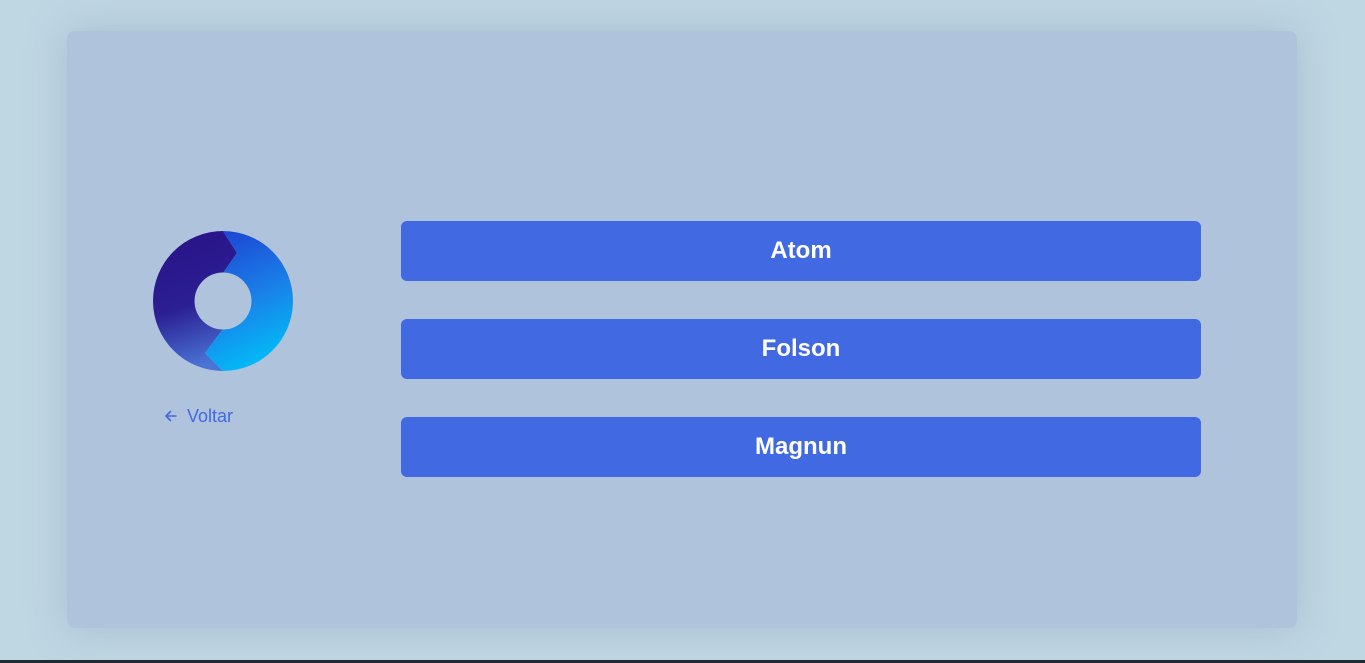 Image resolution: width=1365 pixels, height=663 pixels. I want to click on back-link: Voltar, so click(198, 416).